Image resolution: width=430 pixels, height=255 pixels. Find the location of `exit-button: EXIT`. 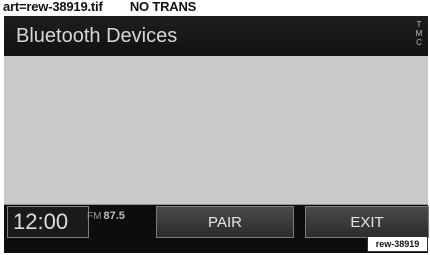

exit-button: EXIT is located at coordinates (367, 222).